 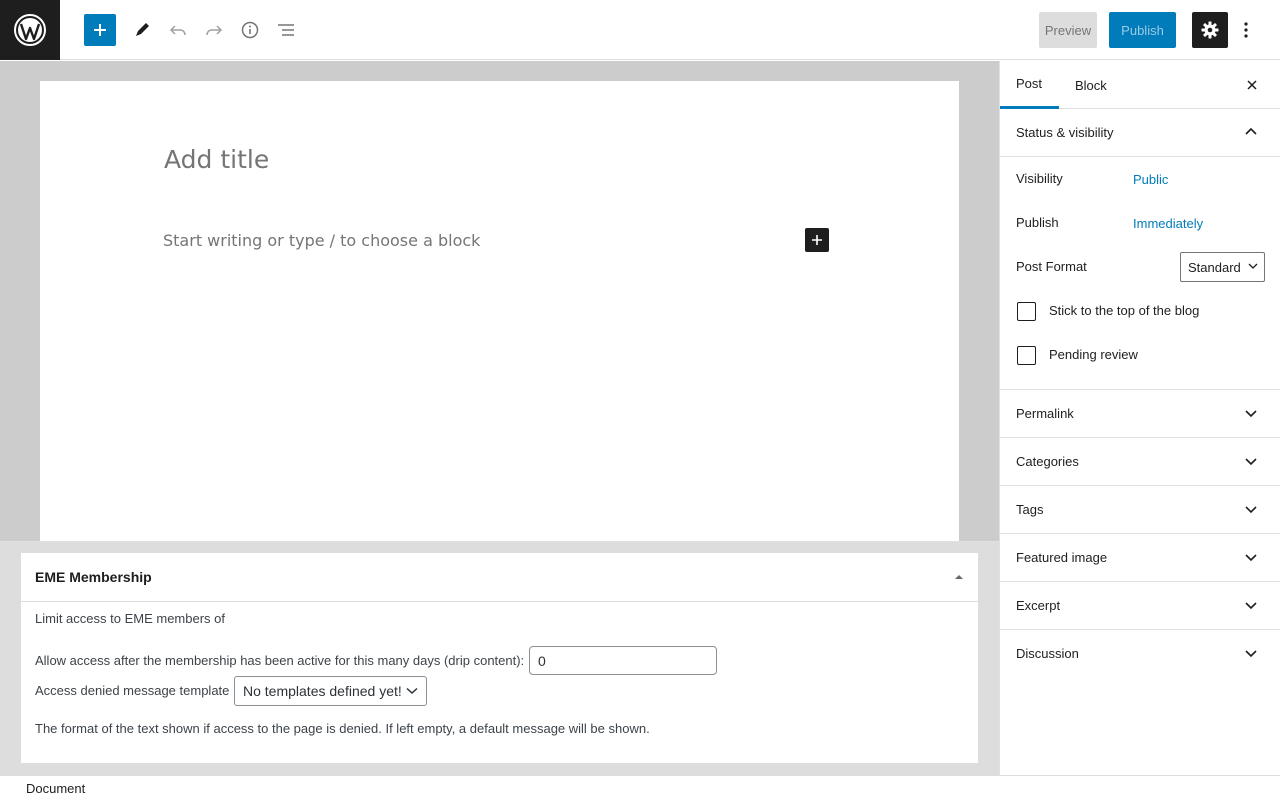 What do you see at coordinates (1047, 461) in the screenshot?
I see `panel-categories-label: Categories` at bounding box center [1047, 461].